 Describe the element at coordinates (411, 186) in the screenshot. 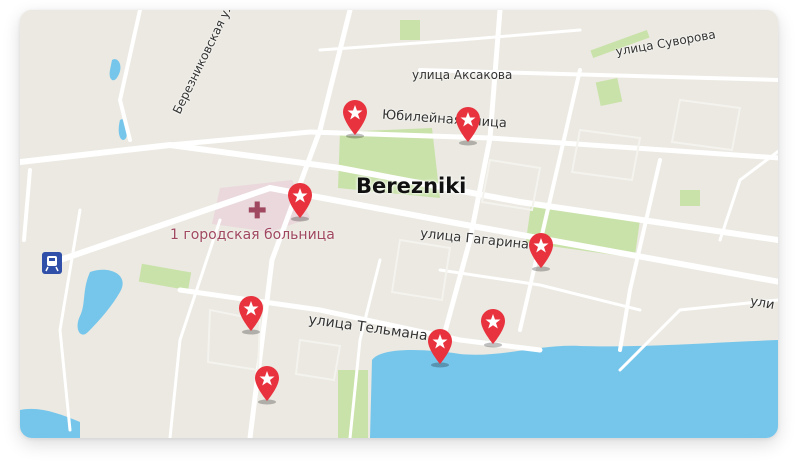

I see `city-label: Berezniki` at that location.